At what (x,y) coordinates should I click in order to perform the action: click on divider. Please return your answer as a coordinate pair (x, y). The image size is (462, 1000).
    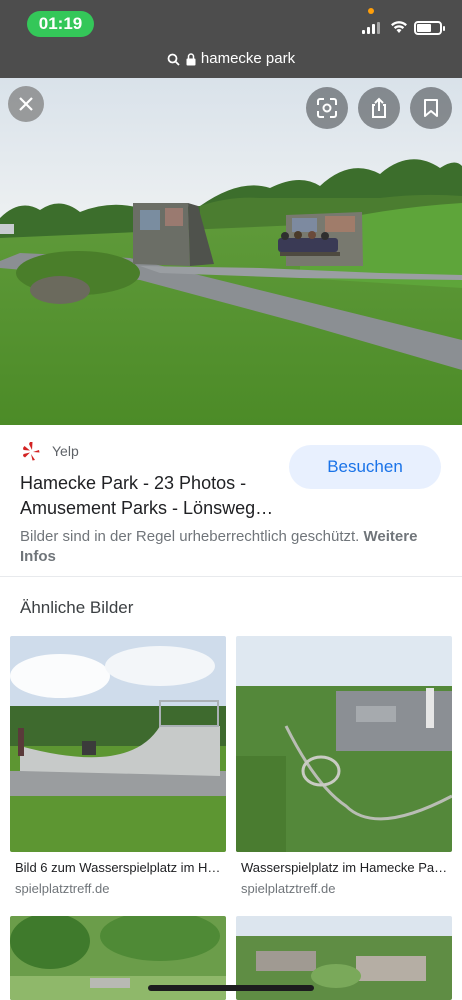
    Looking at the image, I should click on (231, 576).